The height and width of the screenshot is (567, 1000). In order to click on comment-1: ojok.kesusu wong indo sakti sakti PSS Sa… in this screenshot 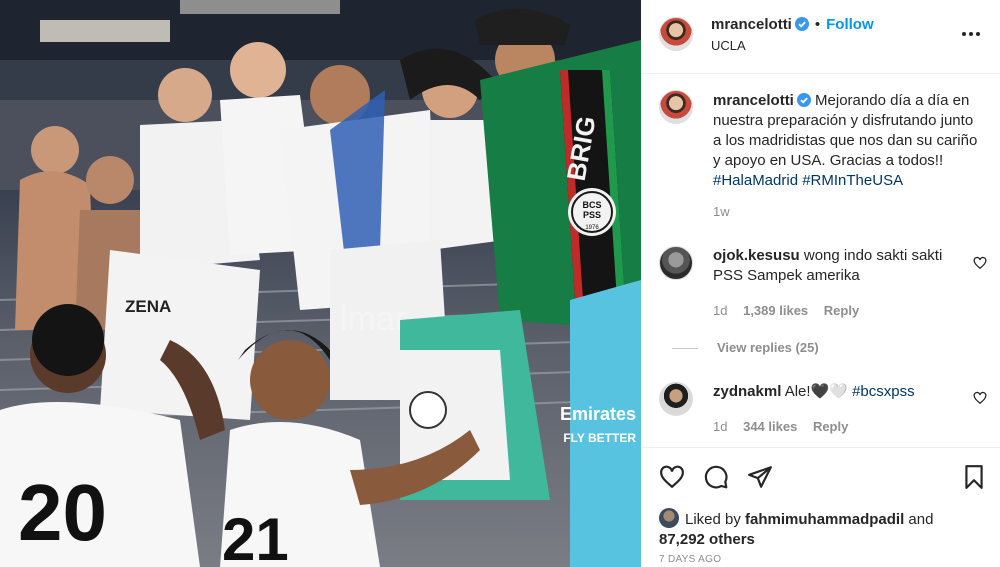, I will do `click(838, 266)`.